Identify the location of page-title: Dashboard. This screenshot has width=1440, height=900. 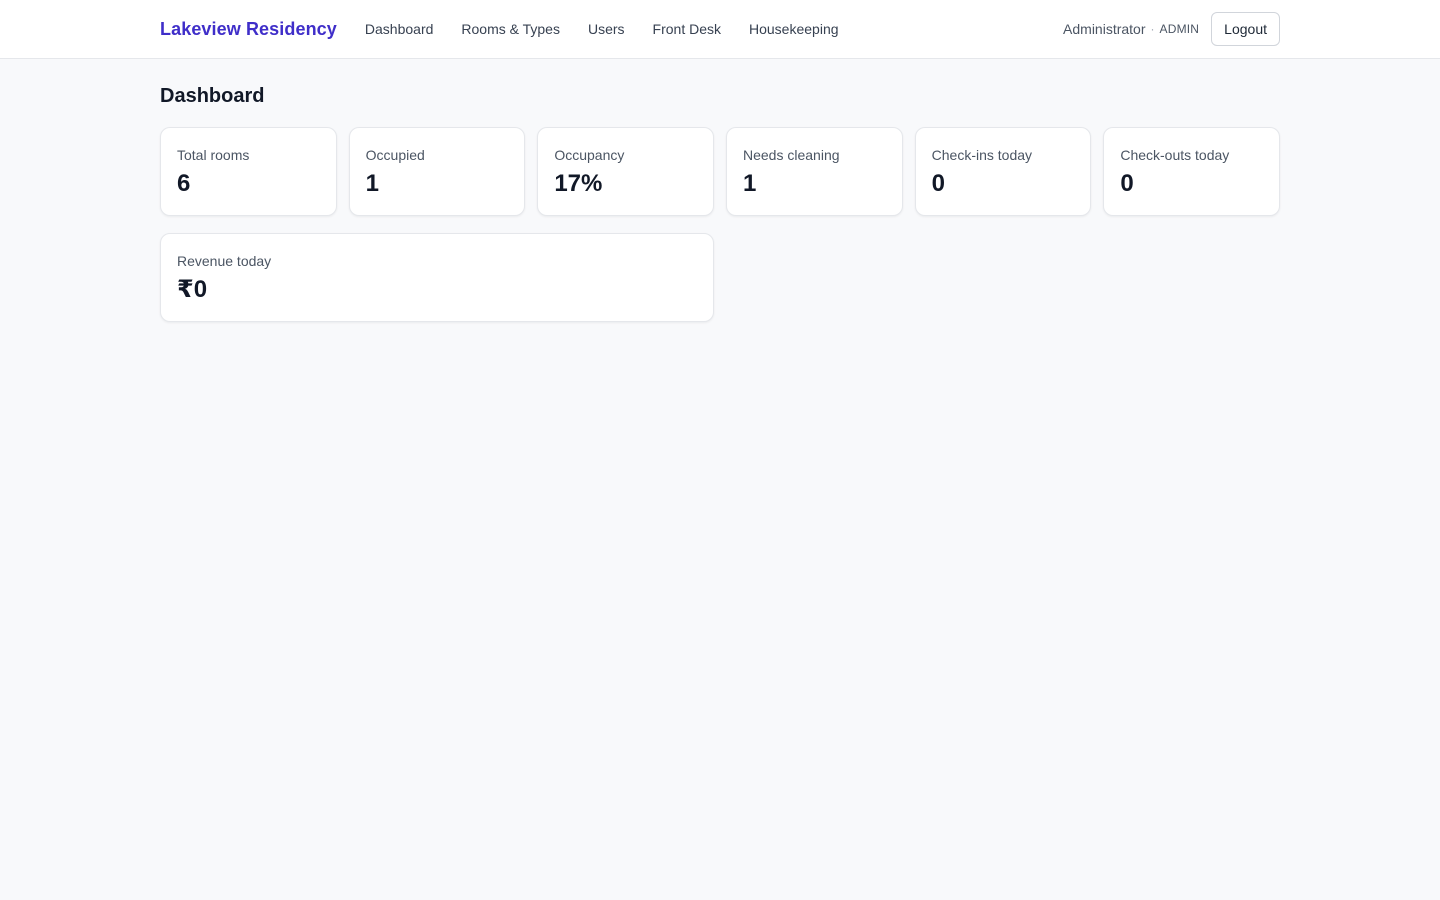
(212, 96).